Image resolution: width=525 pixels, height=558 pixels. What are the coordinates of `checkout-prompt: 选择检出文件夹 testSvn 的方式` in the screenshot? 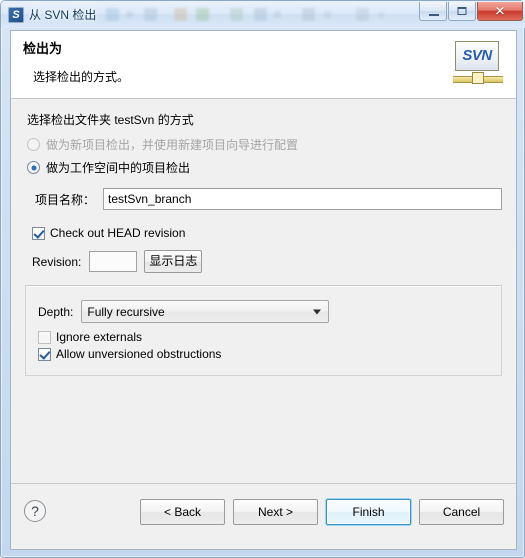 It's located at (110, 120).